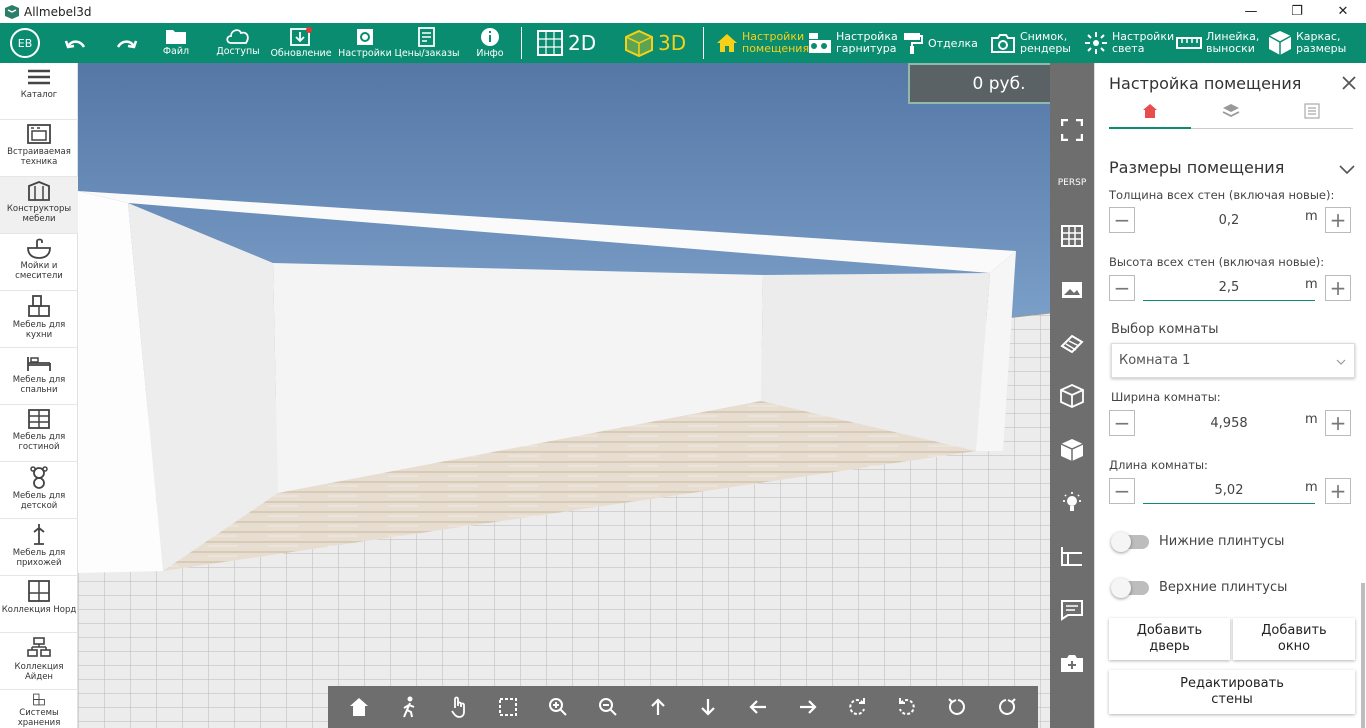  Describe the element at coordinates (76, 43) in the screenshot. I see `undo-button` at that location.